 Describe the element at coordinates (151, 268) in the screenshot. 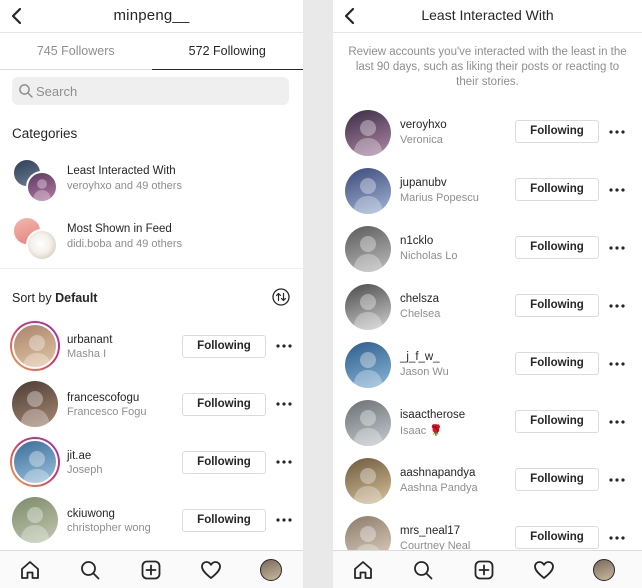

I see `divider` at that location.